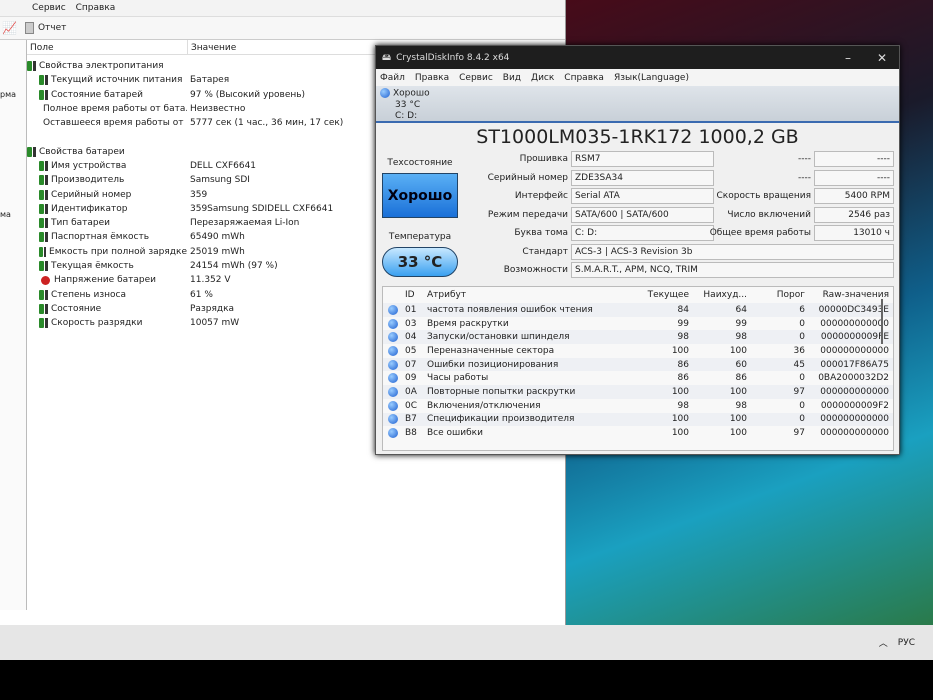 This screenshot has width=933, height=700. What do you see at coordinates (9, 28) in the screenshot?
I see `chart-icon: 📈` at bounding box center [9, 28].